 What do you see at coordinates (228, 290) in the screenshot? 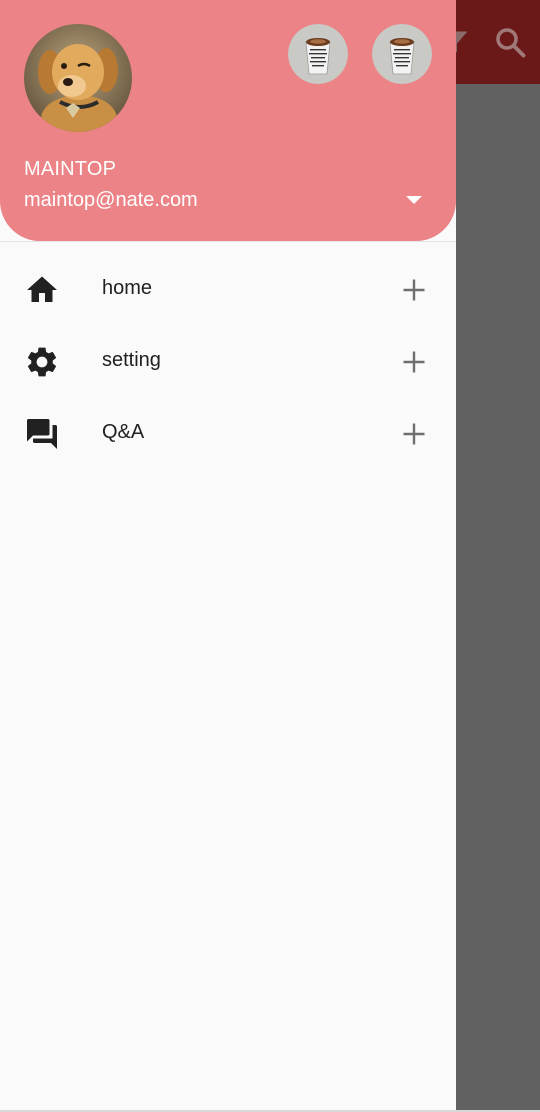
I see `menu-item-home: home` at bounding box center [228, 290].